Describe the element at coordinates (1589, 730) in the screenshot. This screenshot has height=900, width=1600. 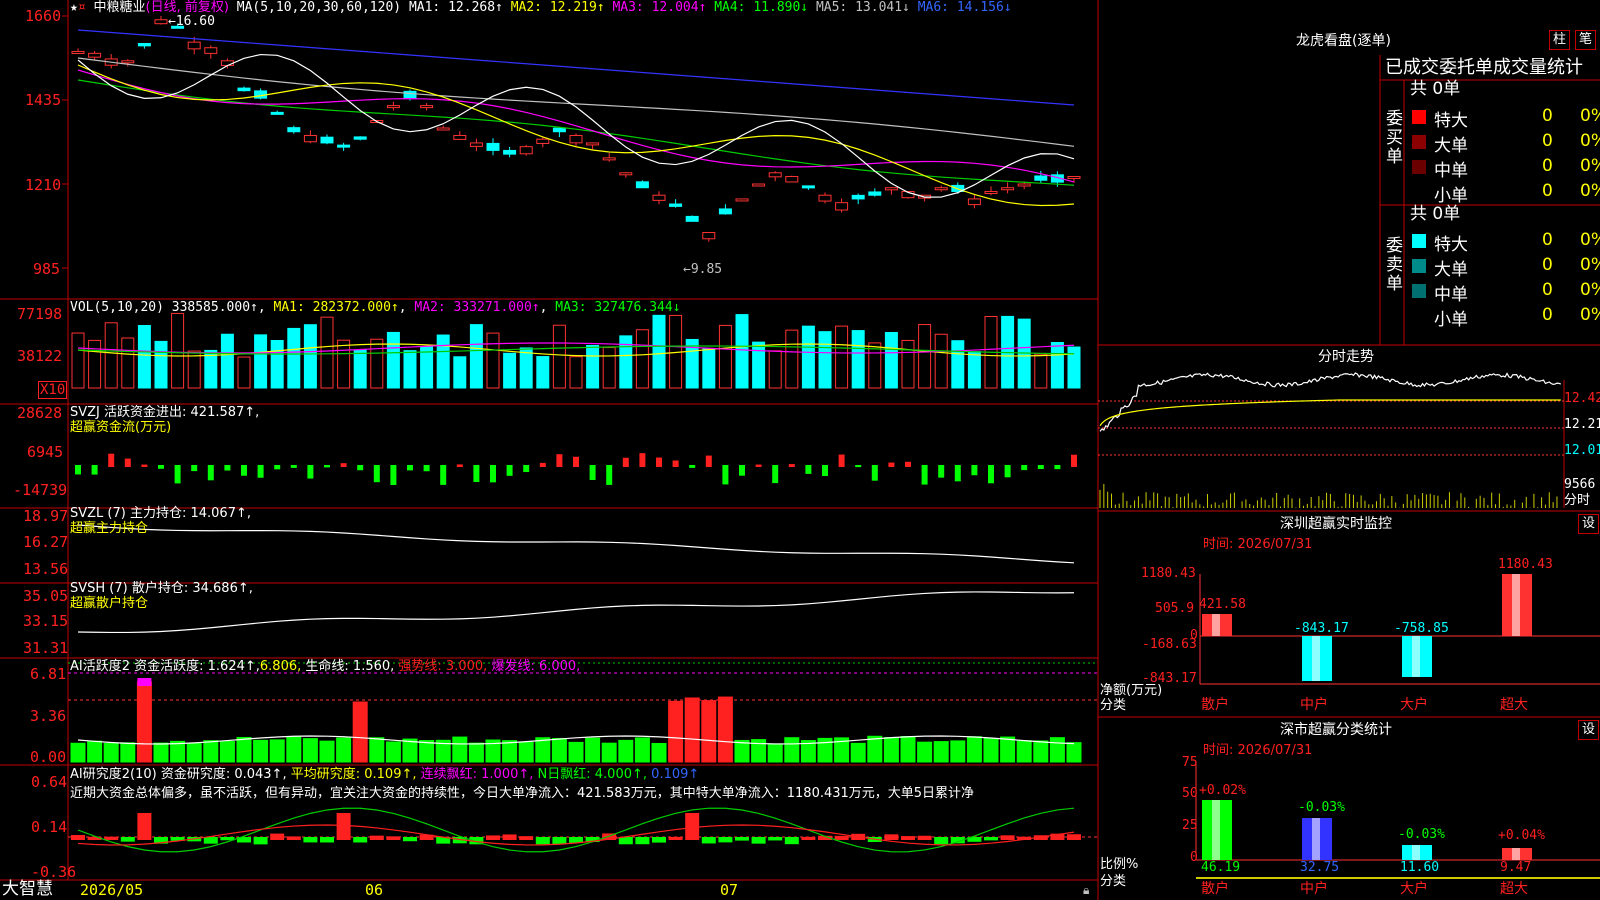
I see `fl-settings-button: 设` at that location.